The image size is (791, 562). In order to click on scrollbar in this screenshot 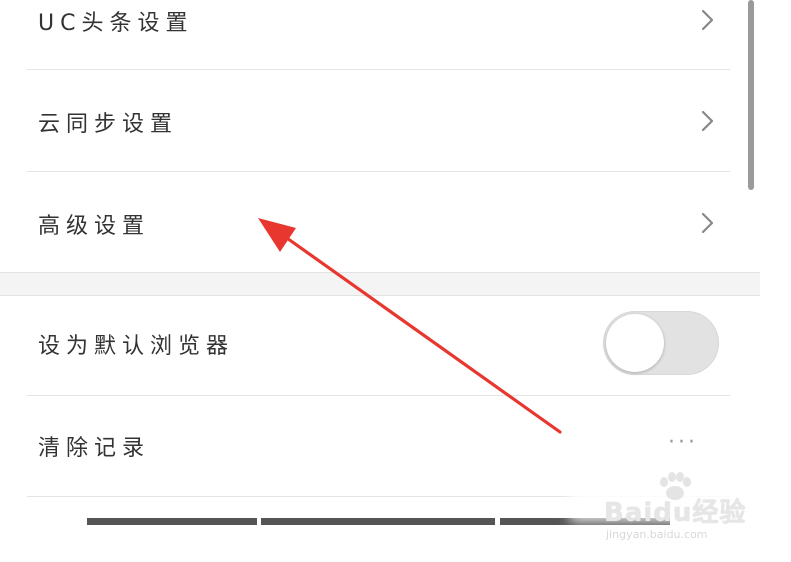, I will do `click(751, 95)`.